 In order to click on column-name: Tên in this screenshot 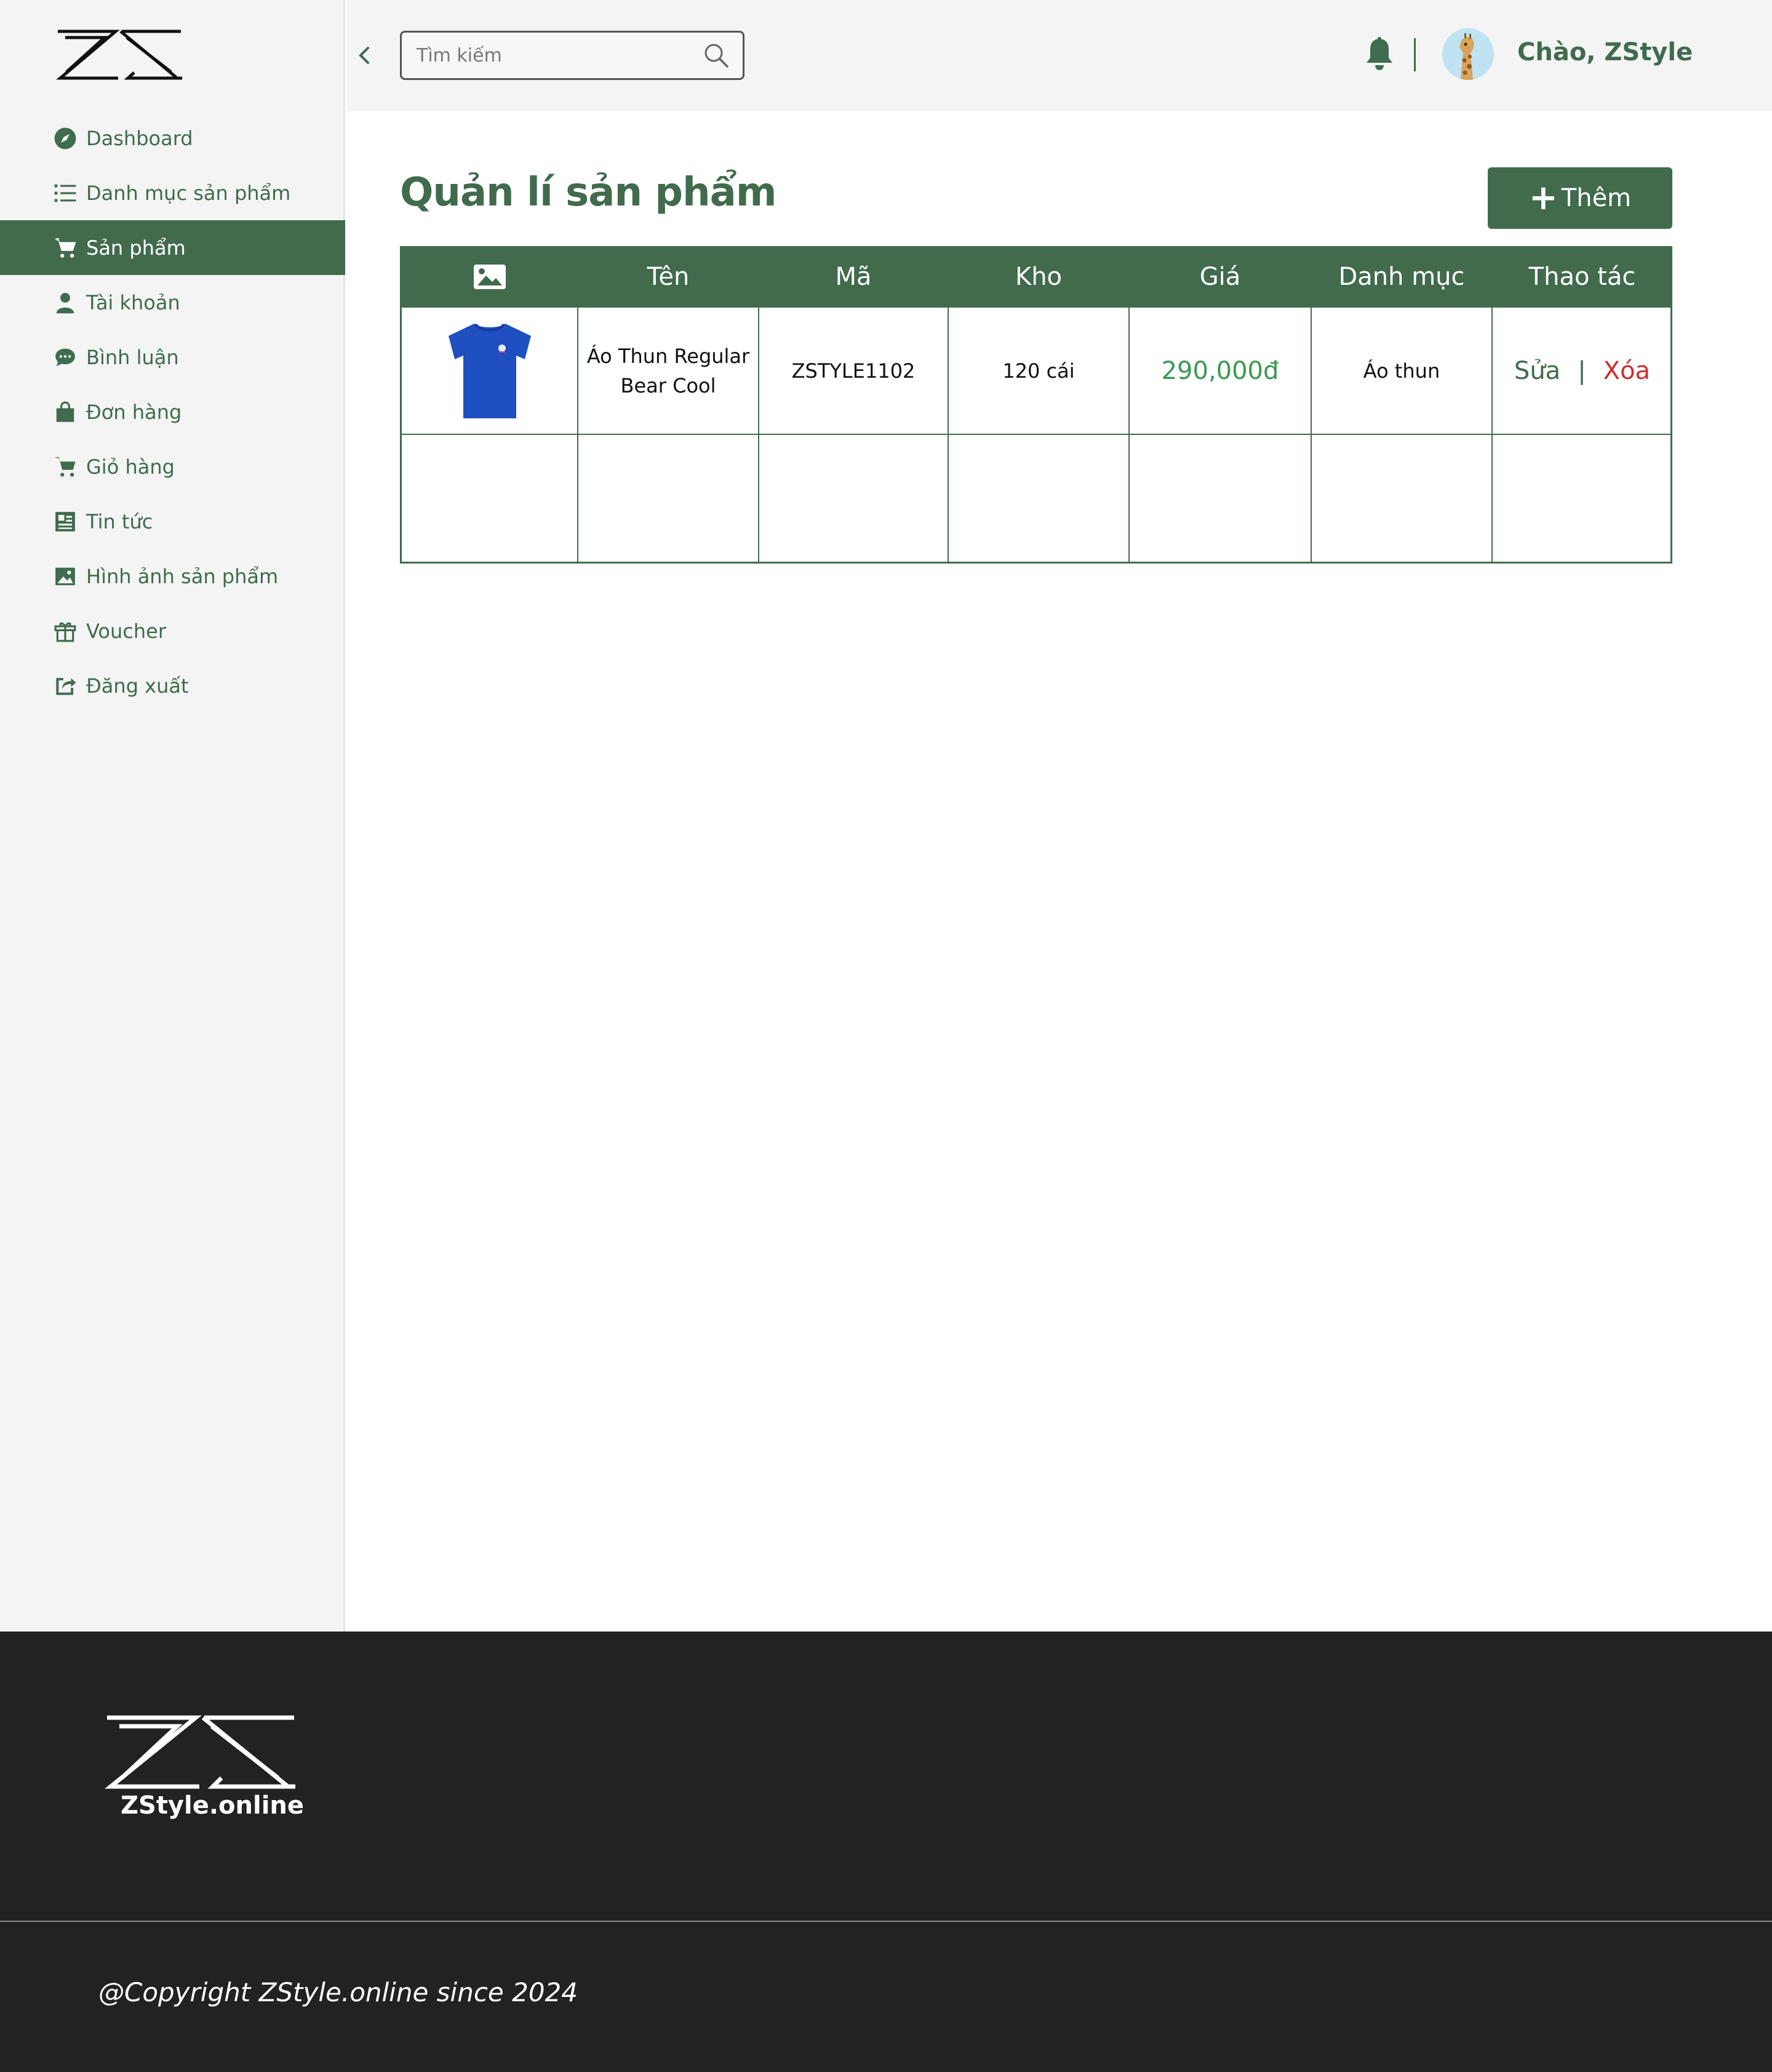, I will do `click(668, 277)`.